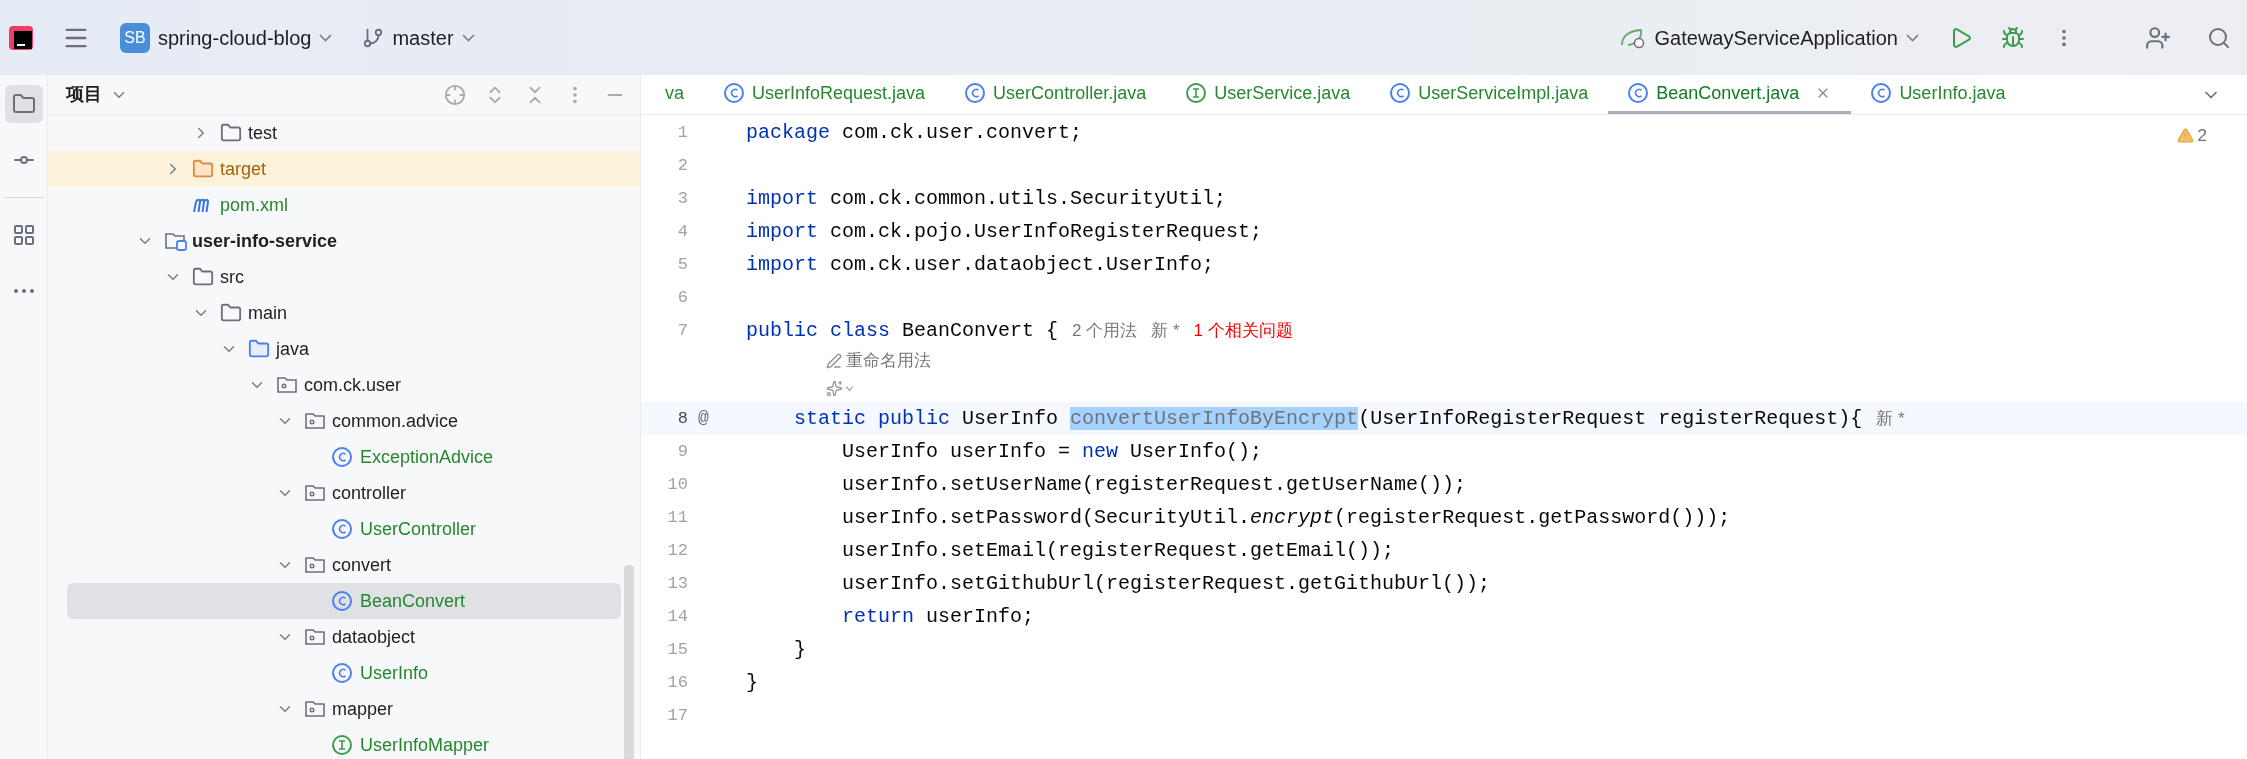  I want to click on tree-item: convert, so click(344, 565).